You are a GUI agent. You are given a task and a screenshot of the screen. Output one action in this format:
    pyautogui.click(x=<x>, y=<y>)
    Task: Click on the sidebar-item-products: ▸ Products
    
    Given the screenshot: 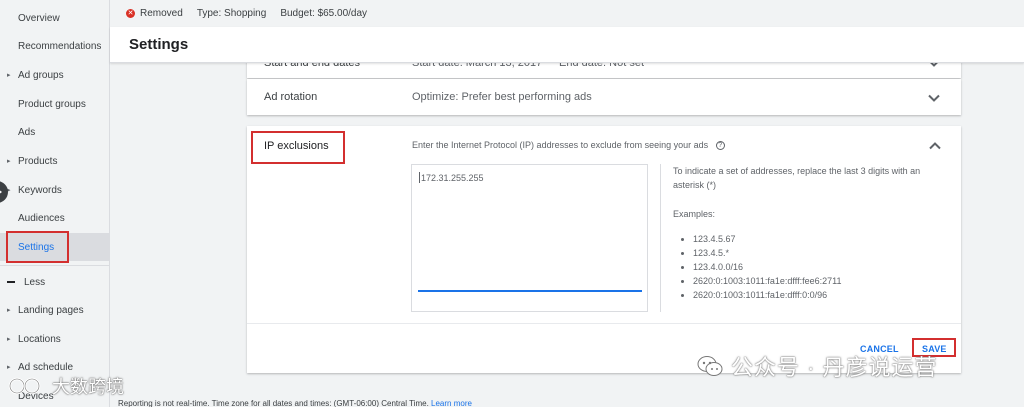 What is the action you would take?
    pyautogui.click(x=55, y=161)
    